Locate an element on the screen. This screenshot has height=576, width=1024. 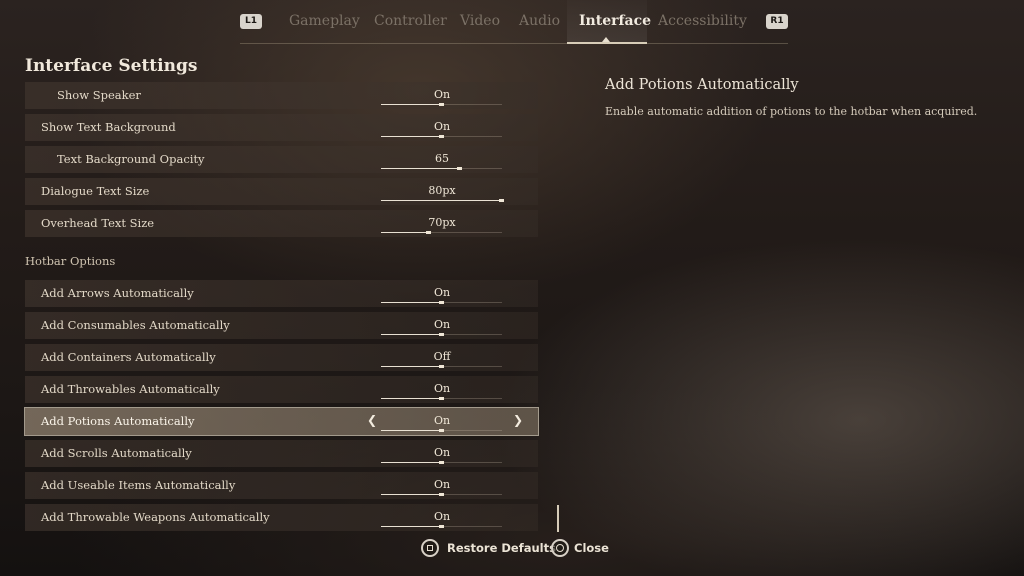
setting-label: Show Speaker is located at coordinates (99, 95).